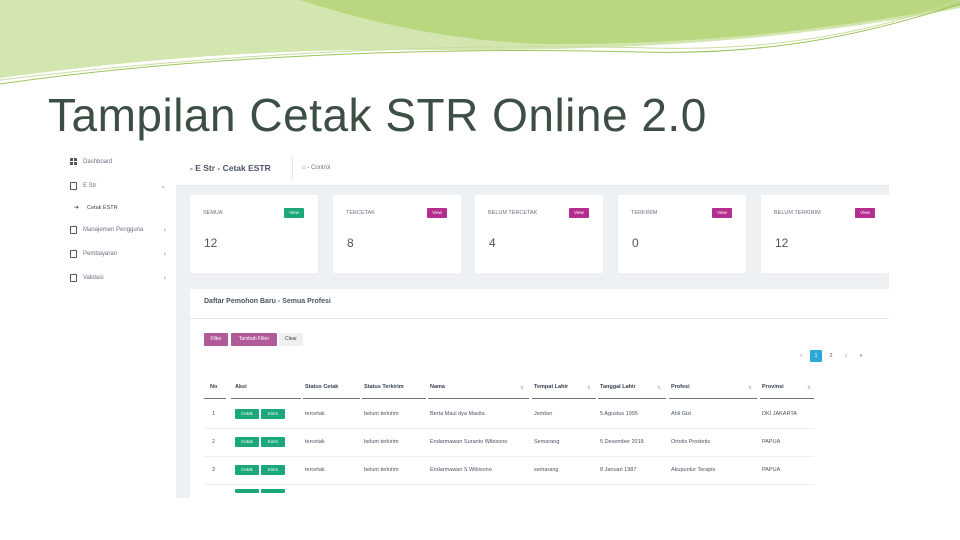 Image resolution: width=960 pixels, height=540 pixels. What do you see at coordinates (618, 470) in the screenshot?
I see `cell-tanggal-lahir: 8 Januari 1987` at bounding box center [618, 470].